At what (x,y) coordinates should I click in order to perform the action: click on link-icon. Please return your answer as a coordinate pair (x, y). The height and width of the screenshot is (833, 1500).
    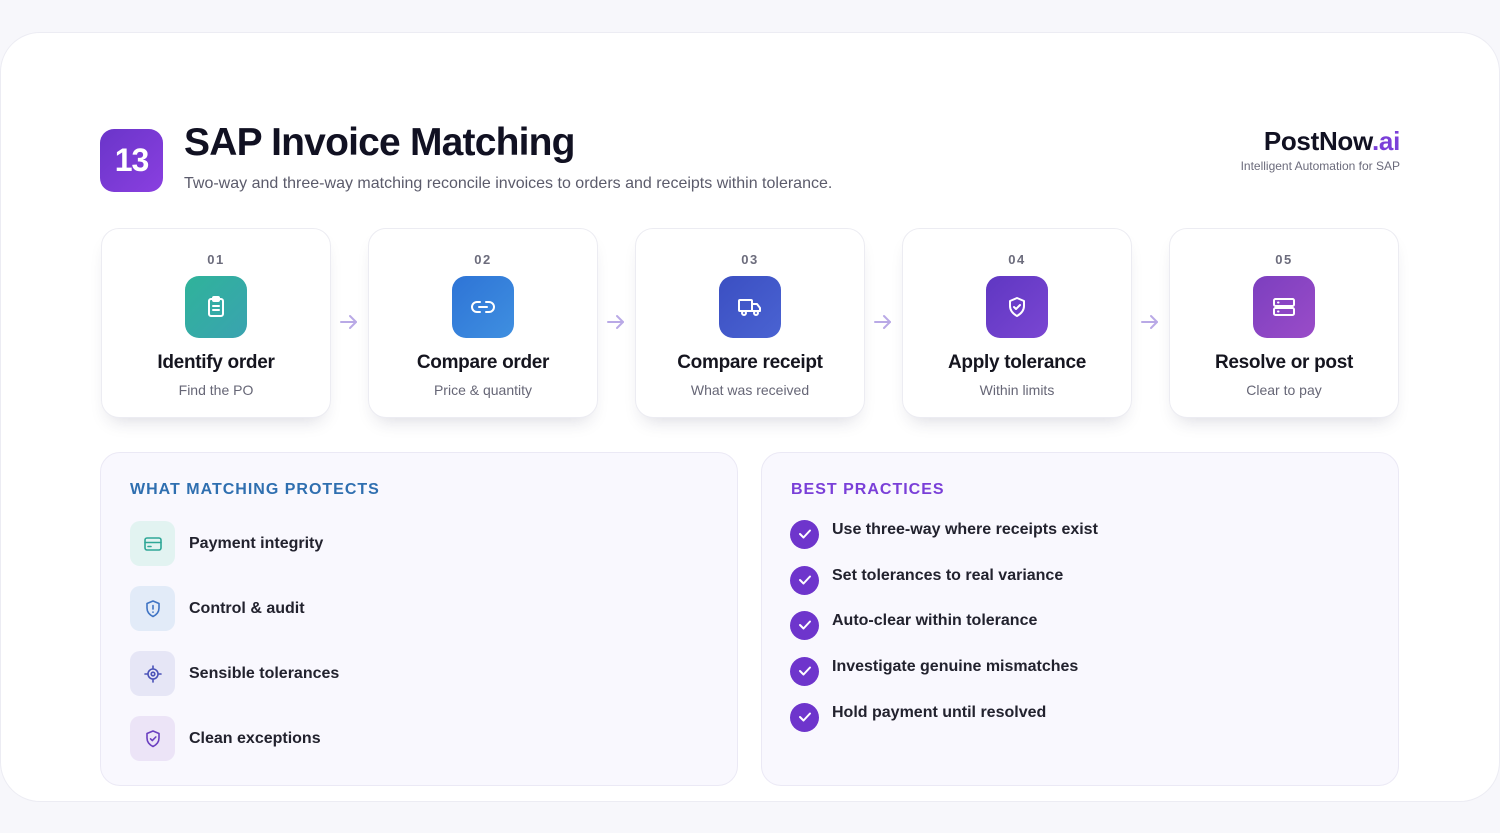
    Looking at the image, I should click on (483, 307).